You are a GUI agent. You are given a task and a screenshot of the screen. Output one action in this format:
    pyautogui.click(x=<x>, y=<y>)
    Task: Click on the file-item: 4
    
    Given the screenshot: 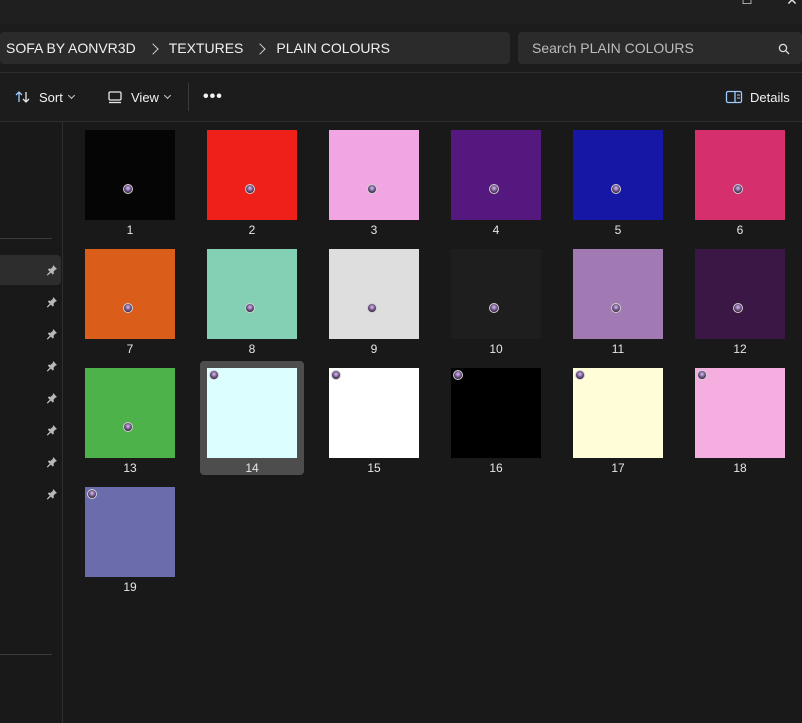 What is the action you would take?
    pyautogui.click(x=496, y=180)
    